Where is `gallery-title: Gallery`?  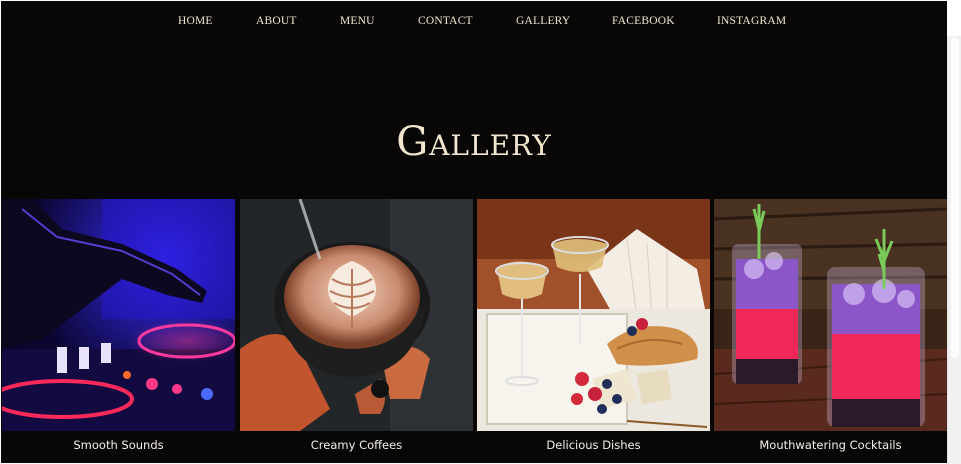
gallery-title: Gallery is located at coordinates (474, 142).